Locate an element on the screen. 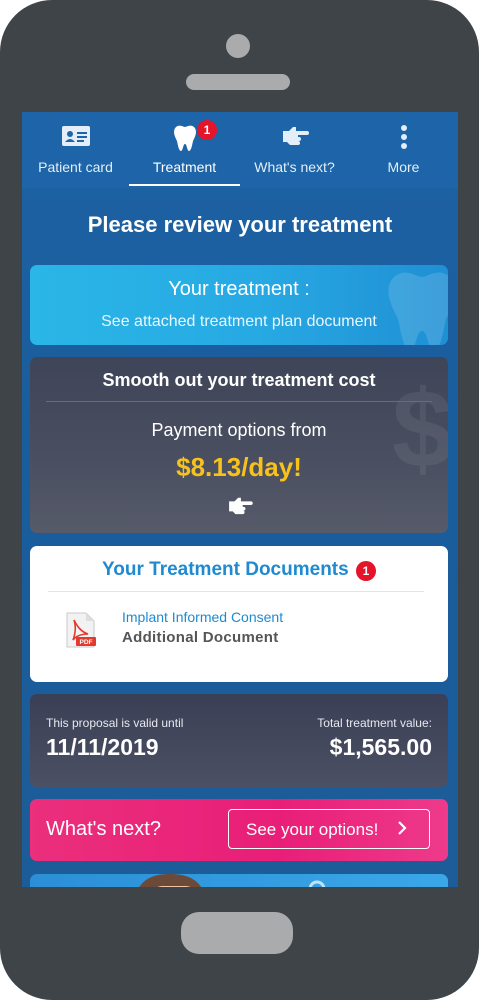 Image resolution: width=479 pixels, height=1000 pixels. valid-until-label: This proposal is valid until is located at coordinates (115, 723).